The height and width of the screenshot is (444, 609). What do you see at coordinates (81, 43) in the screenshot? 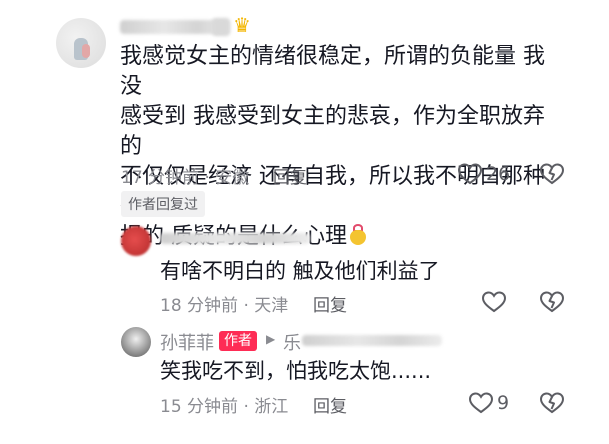
I see `avatar` at bounding box center [81, 43].